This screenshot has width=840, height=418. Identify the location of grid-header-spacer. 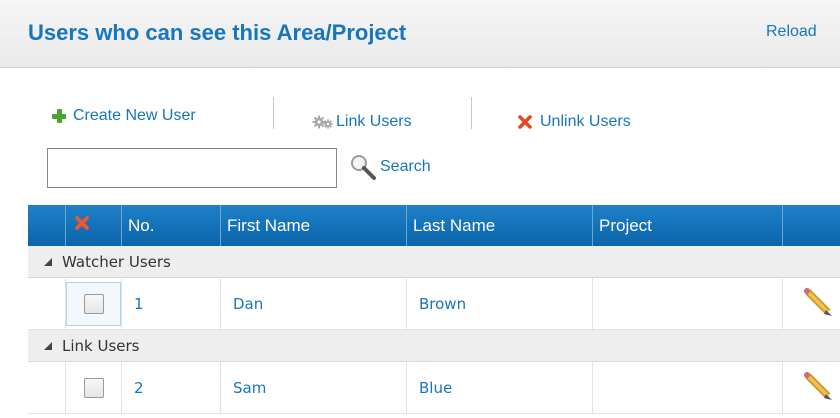
(47, 225).